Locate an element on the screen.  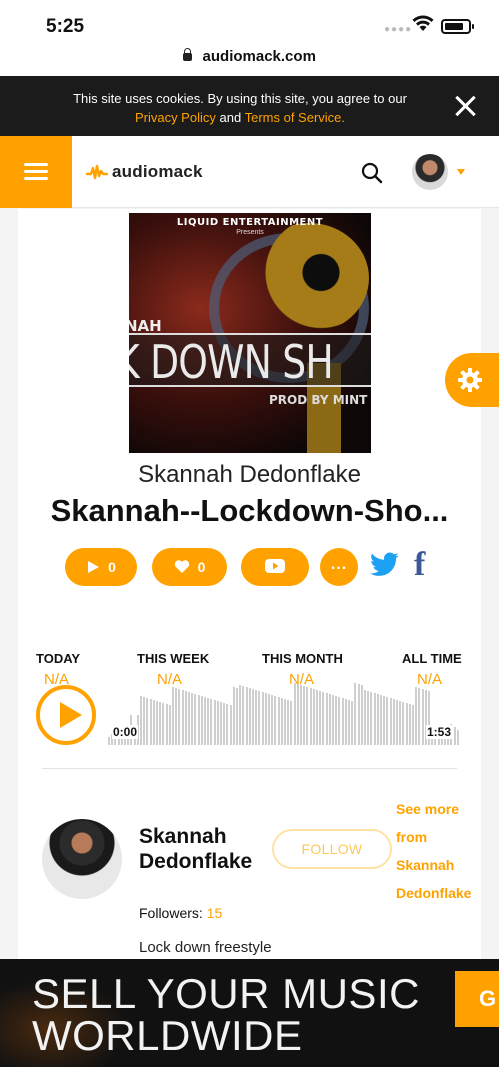
url-text: audiomack.com is located at coordinates (259, 56).